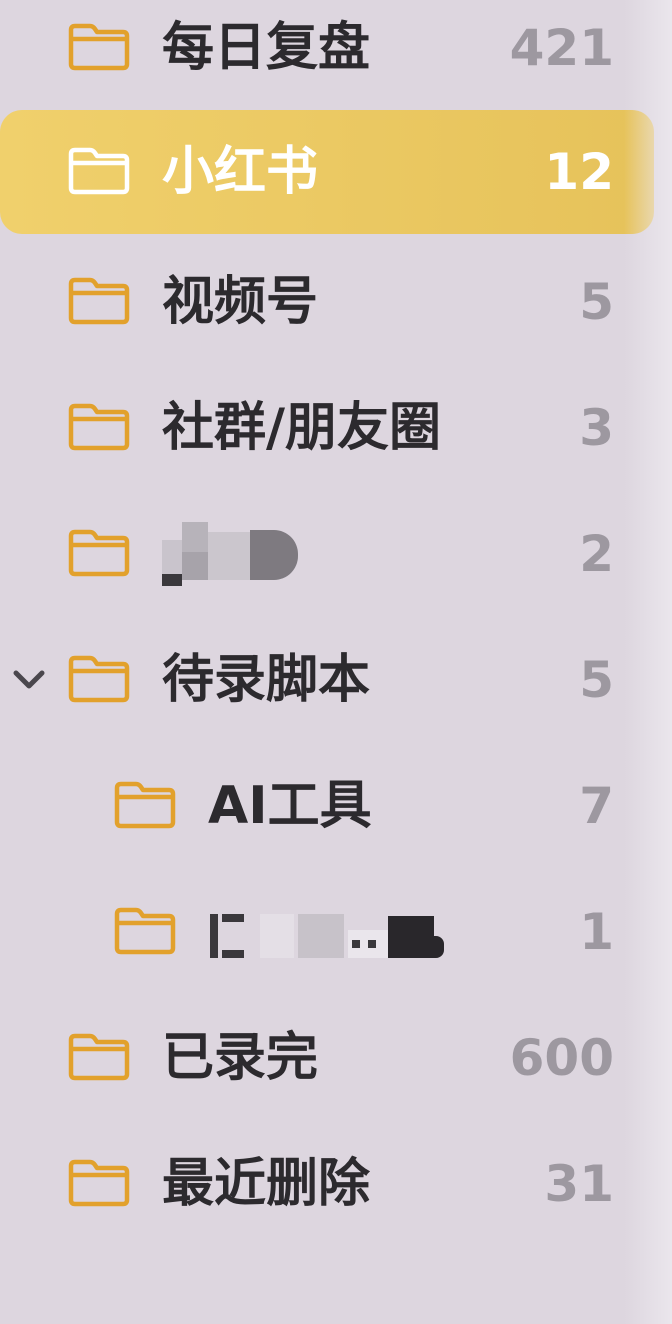  What do you see at coordinates (240, 172) in the screenshot?
I see `folder-label: 小红书` at bounding box center [240, 172].